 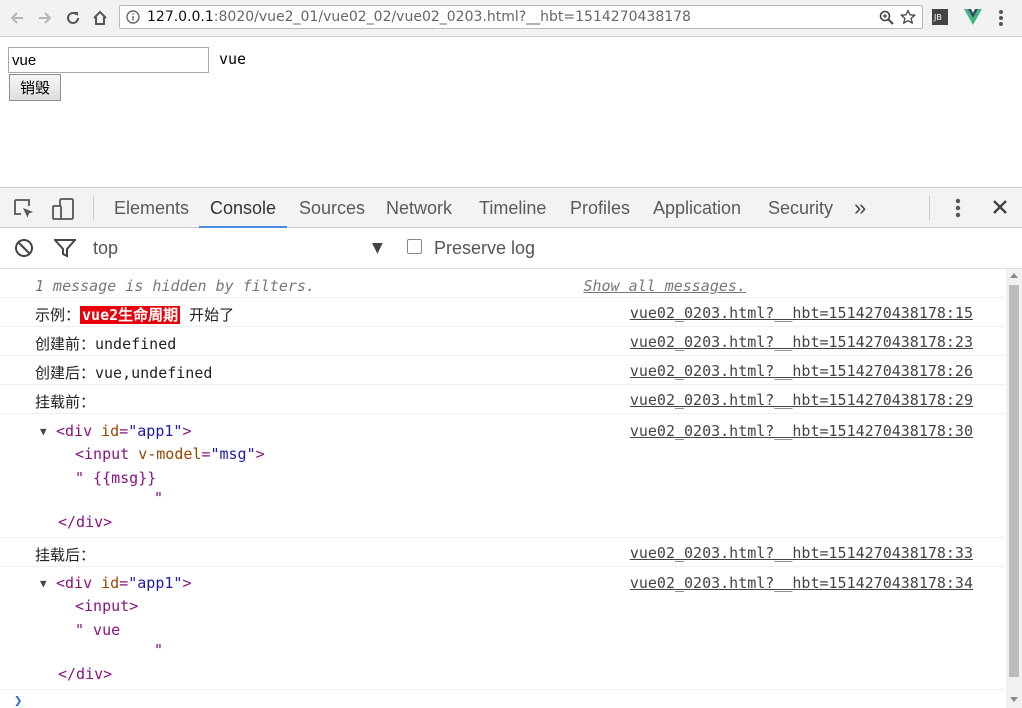 I want to click on message-suffix: 开始了, so click(x=207, y=315).